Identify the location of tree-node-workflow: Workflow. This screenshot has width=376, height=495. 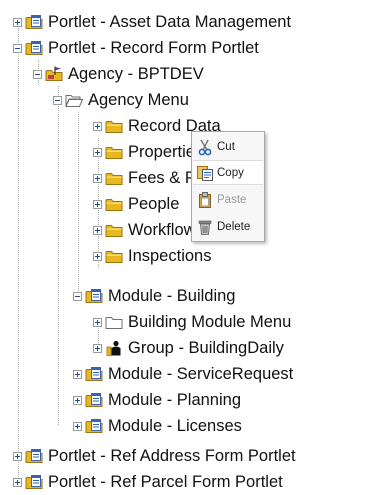
(144, 230).